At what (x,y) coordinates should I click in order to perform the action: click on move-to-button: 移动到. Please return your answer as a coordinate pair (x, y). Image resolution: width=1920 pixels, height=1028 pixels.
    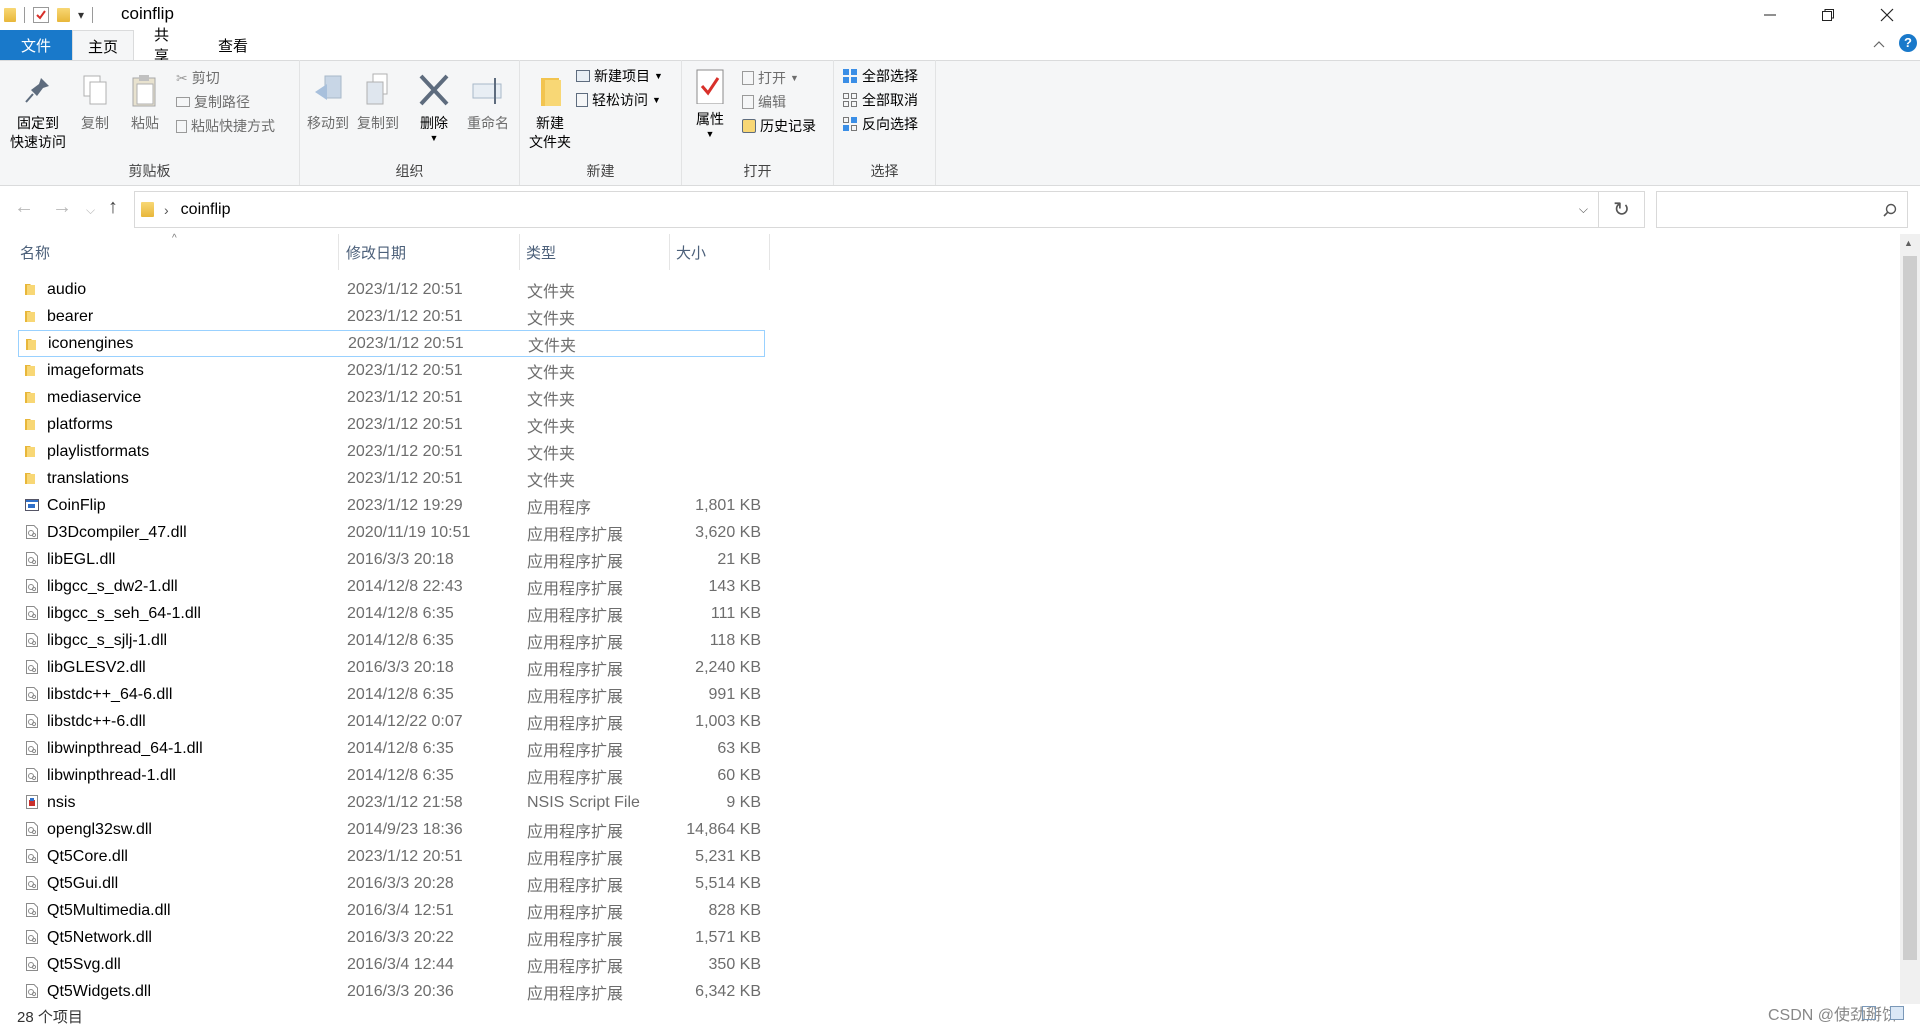
    Looking at the image, I should click on (328, 102).